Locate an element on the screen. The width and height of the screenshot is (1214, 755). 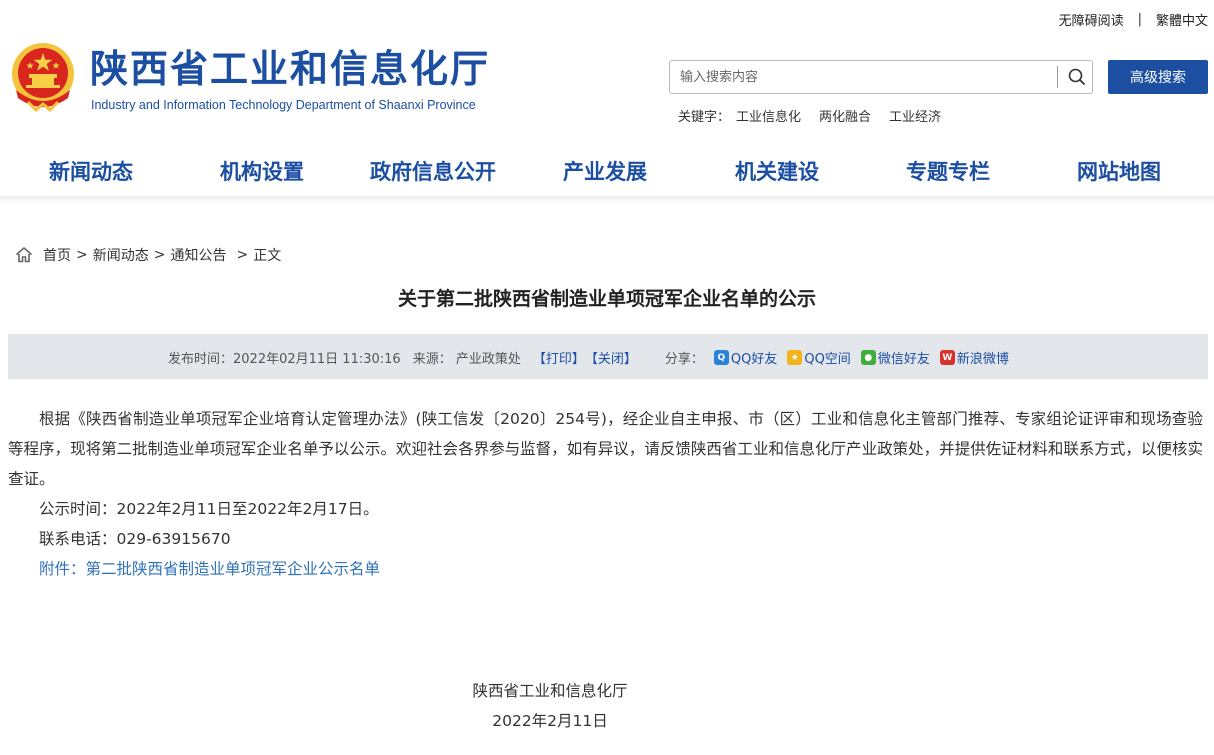
share-qq-button: Q QQ好友 is located at coordinates (745, 357).